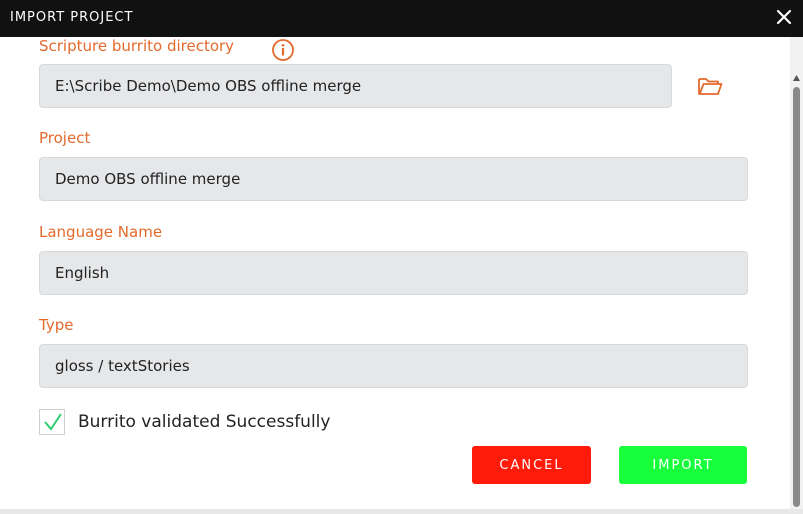  I want to click on validation-message: Burrito validated Successfully, so click(204, 422).